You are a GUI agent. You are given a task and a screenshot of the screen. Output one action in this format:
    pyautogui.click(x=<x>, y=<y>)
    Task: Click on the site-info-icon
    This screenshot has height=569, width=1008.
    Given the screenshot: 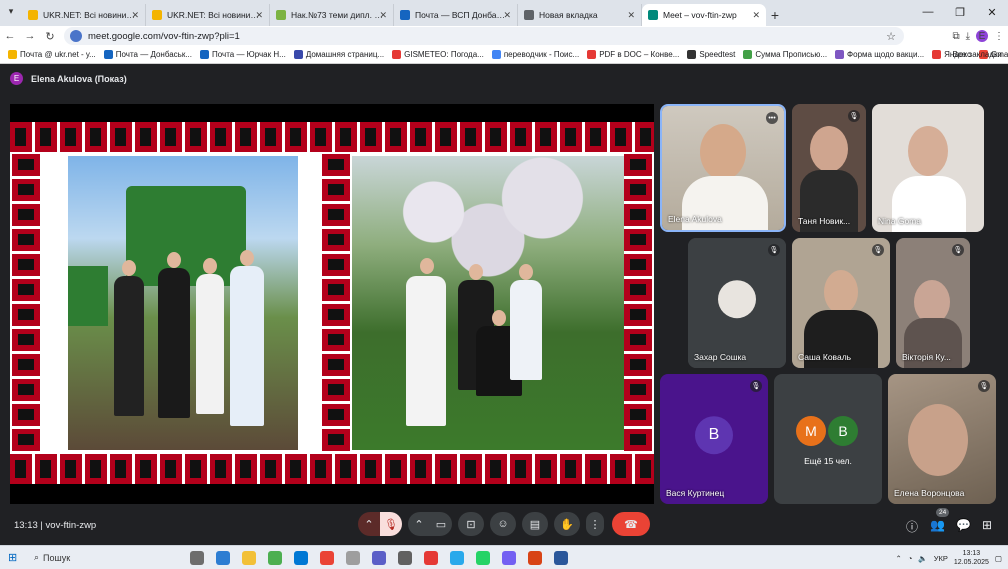 What is the action you would take?
    pyautogui.click(x=76, y=36)
    